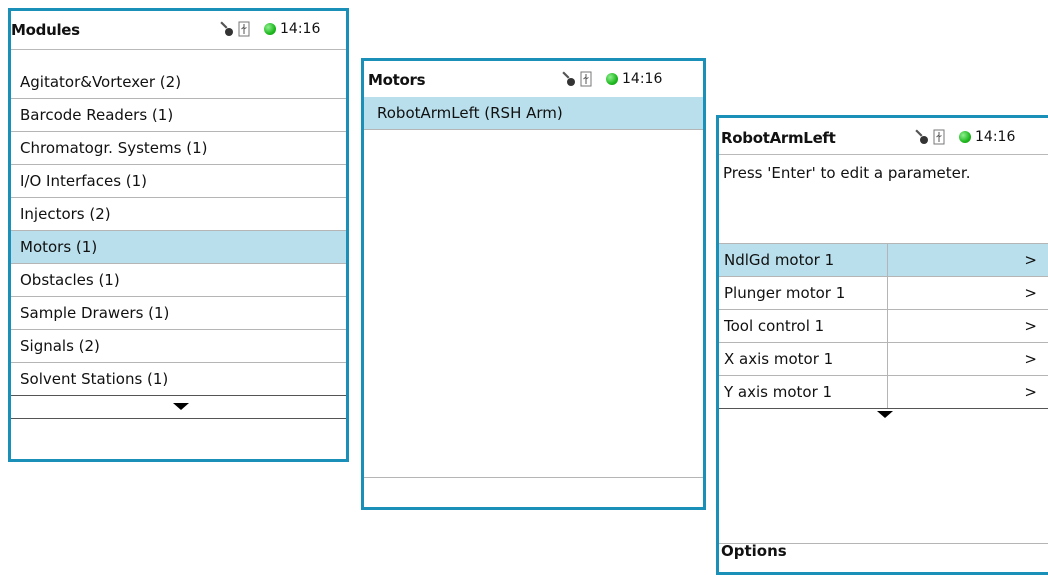 The height and width of the screenshot is (575, 1048). Describe the element at coordinates (45, 30) in the screenshot. I see `page-title: Modules` at that location.